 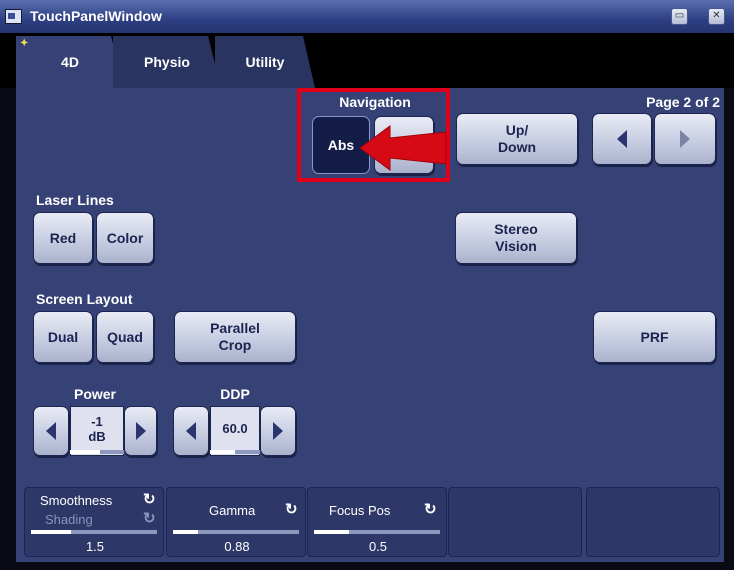 I want to click on up-down-button: Up/ Down, so click(x=517, y=139).